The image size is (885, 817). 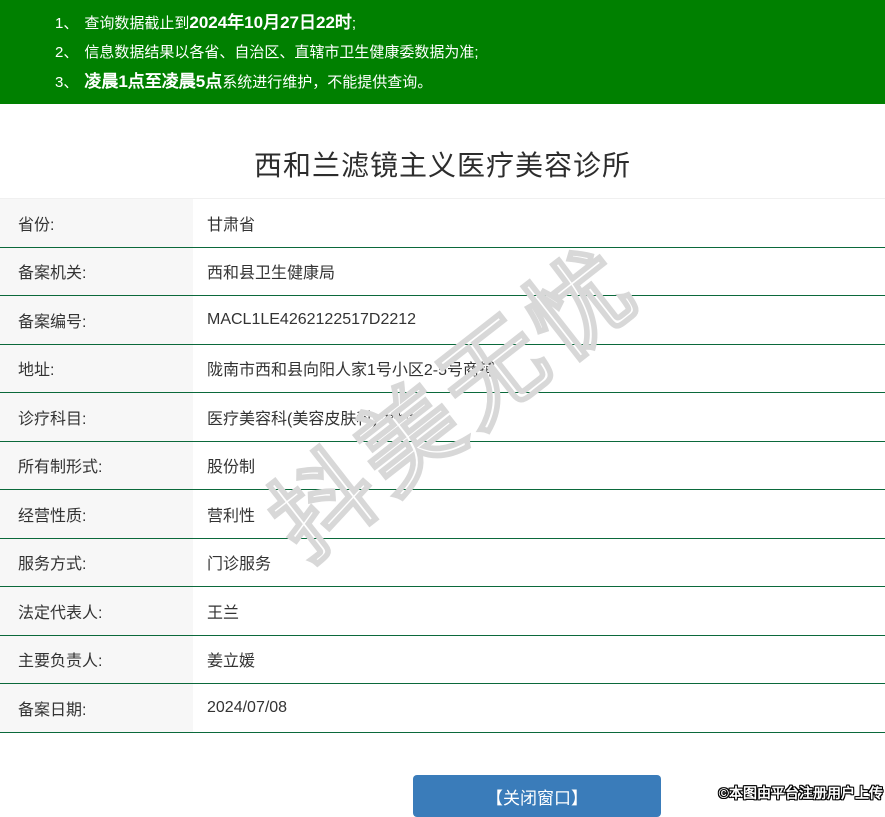 What do you see at coordinates (465, 82) in the screenshot?
I see `notice-item: 3、 凌晨1点至凌晨5点系统进行维护，不能提供查询。` at bounding box center [465, 82].